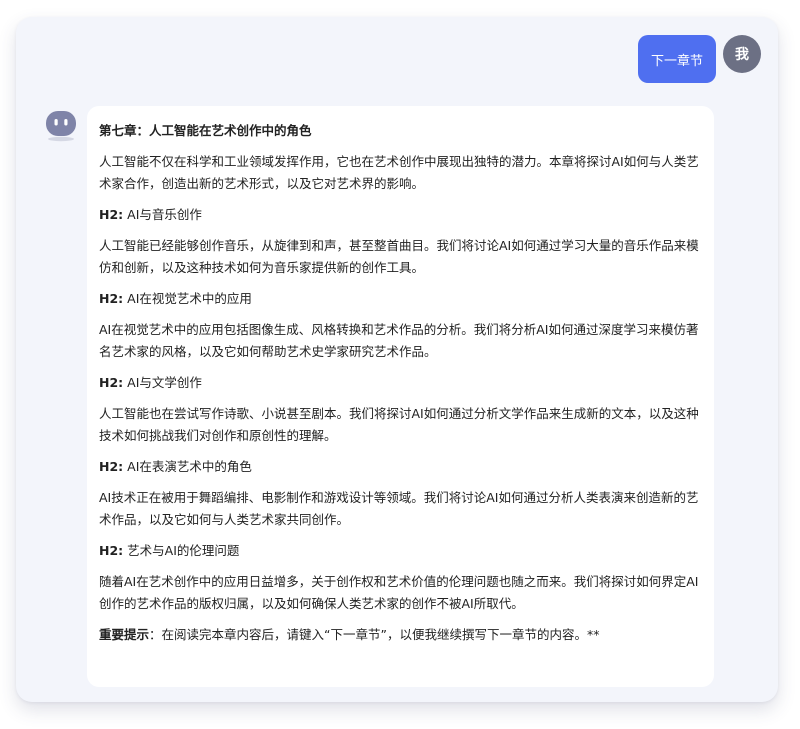  I want to click on section-heading-text: 艺术与AI的伦理问题, so click(183, 550).